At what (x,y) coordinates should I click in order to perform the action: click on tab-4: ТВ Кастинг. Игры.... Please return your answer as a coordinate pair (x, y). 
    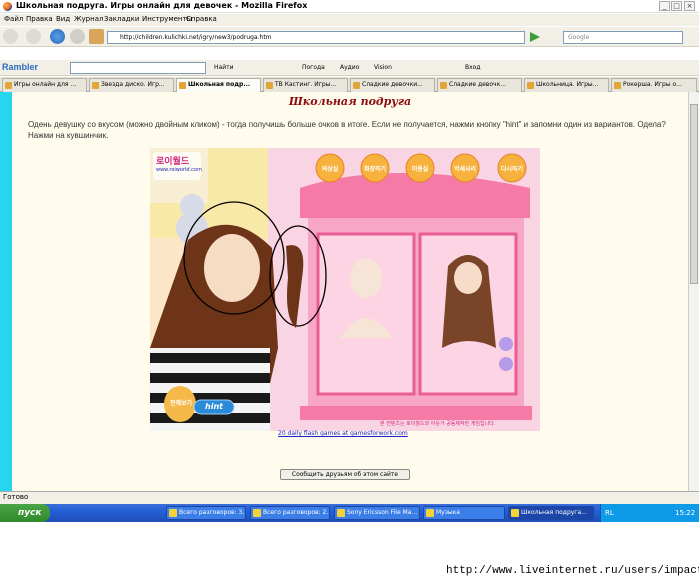
    Looking at the image, I should click on (305, 85).